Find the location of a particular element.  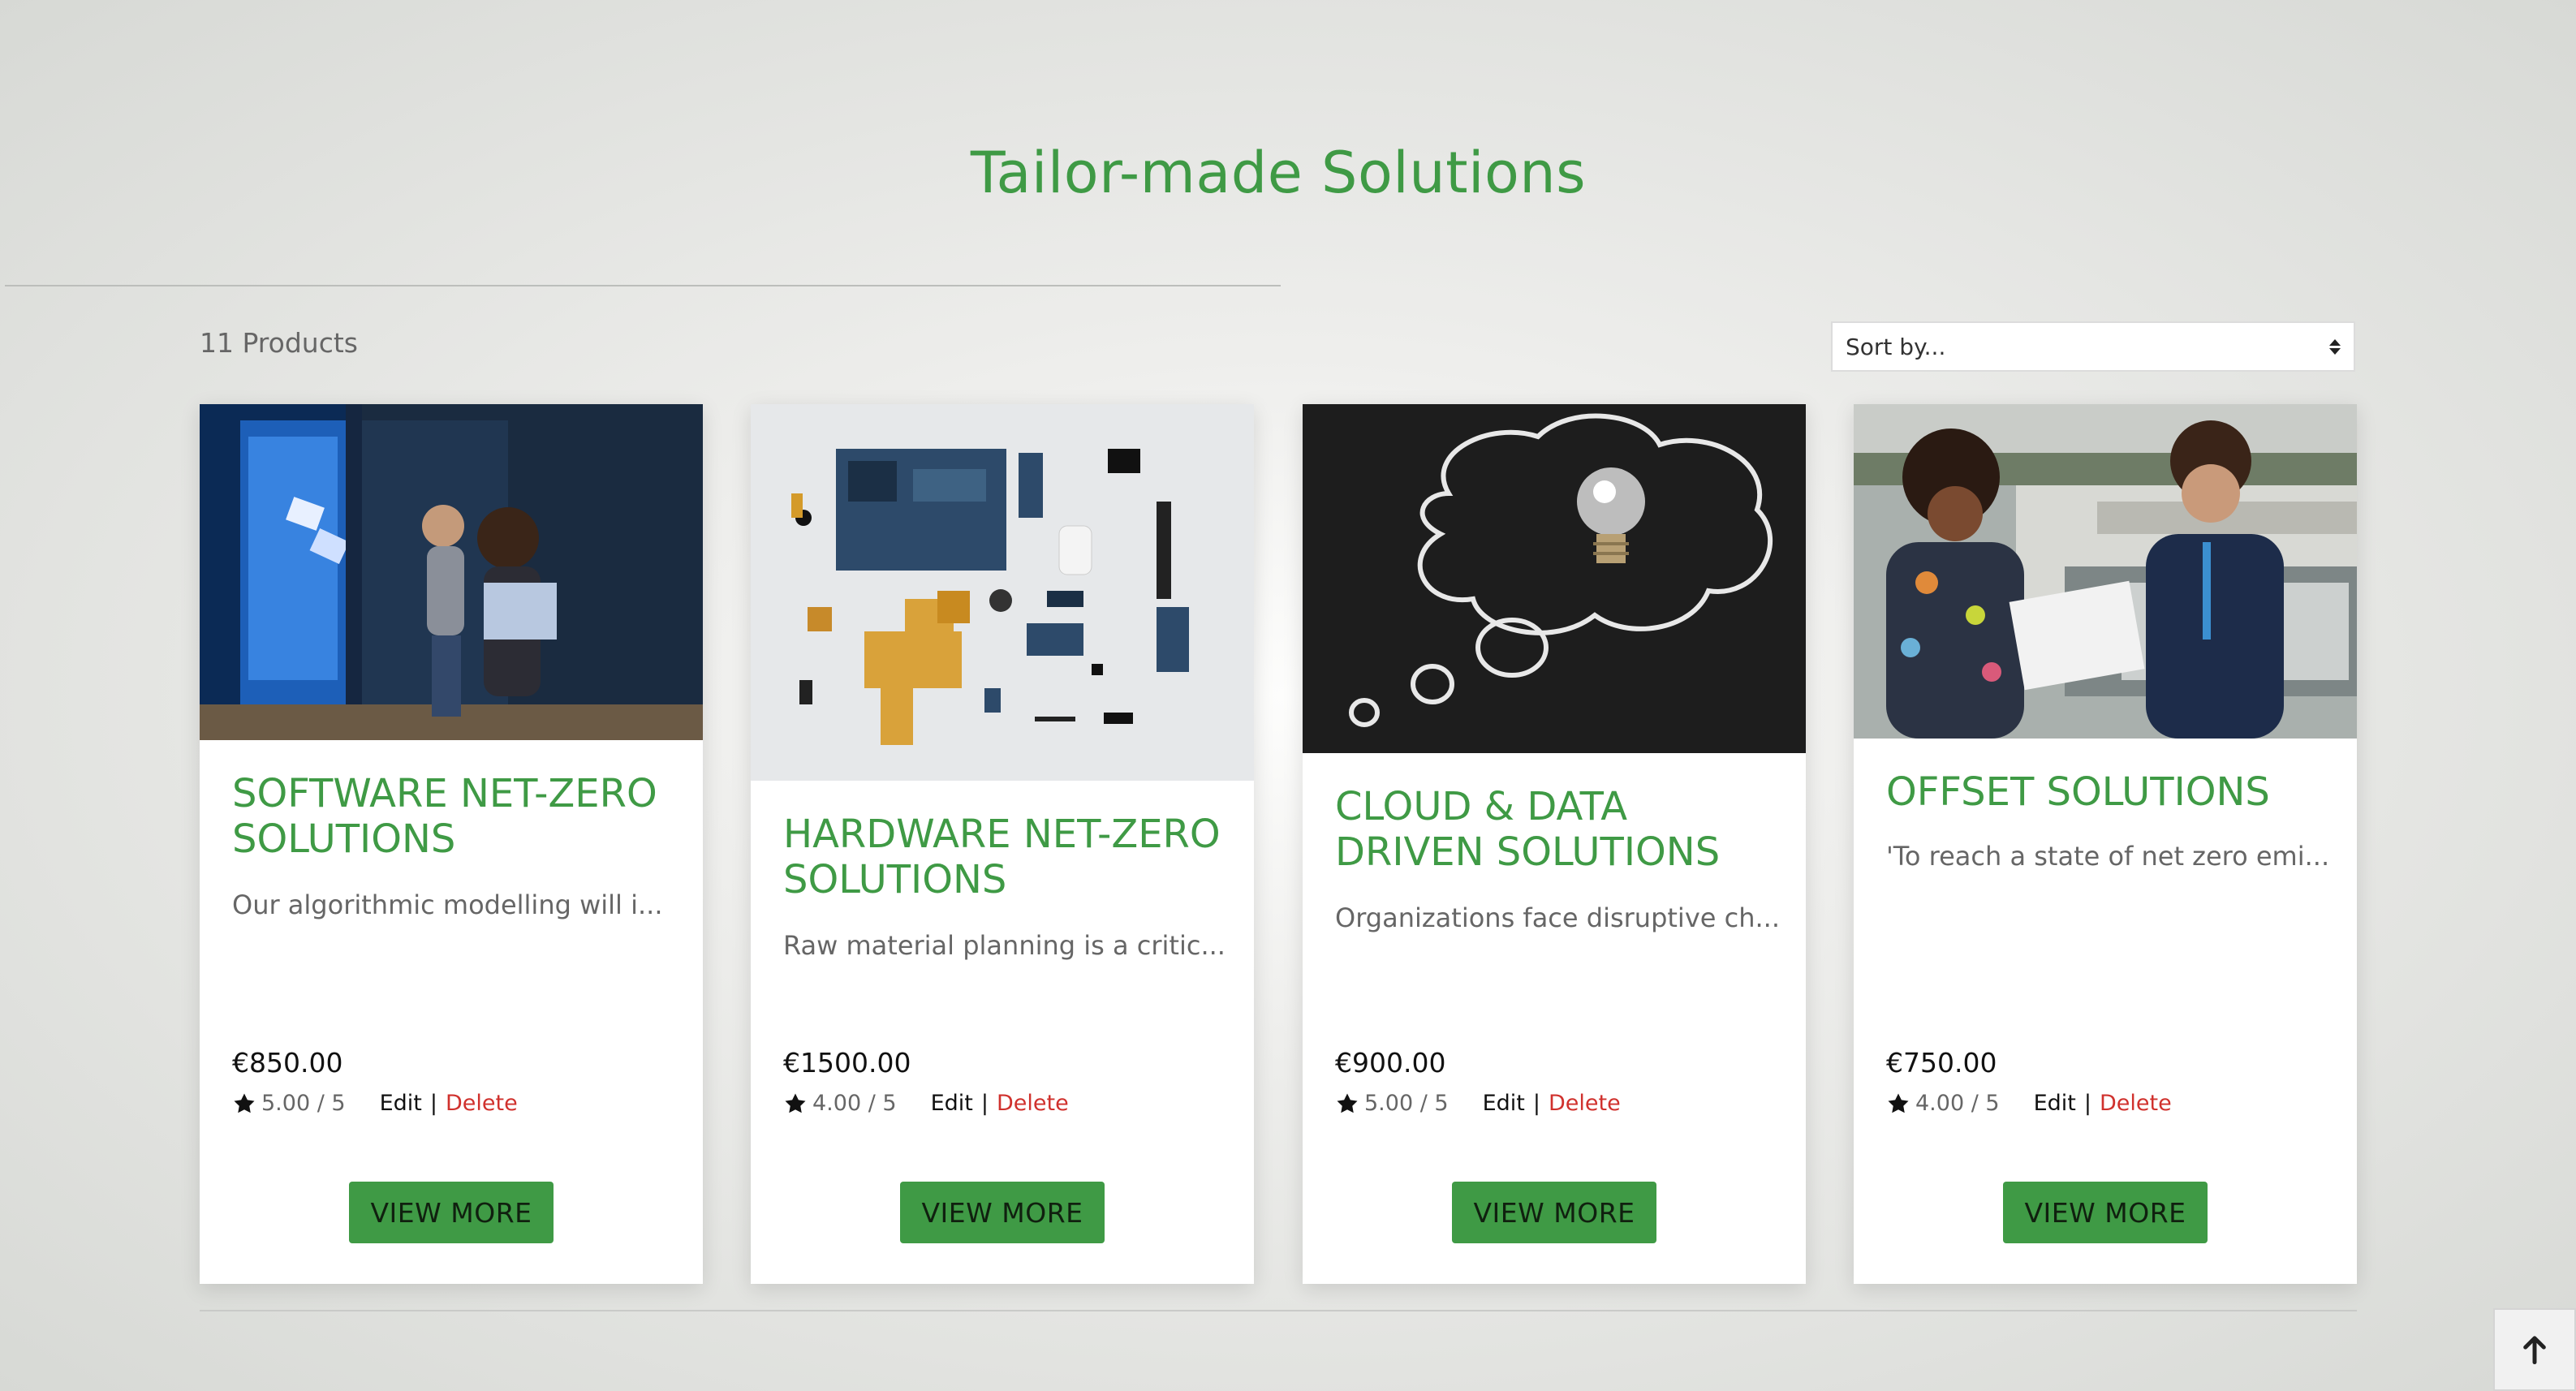

product-price: €1500.00 is located at coordinates (847, 1063).